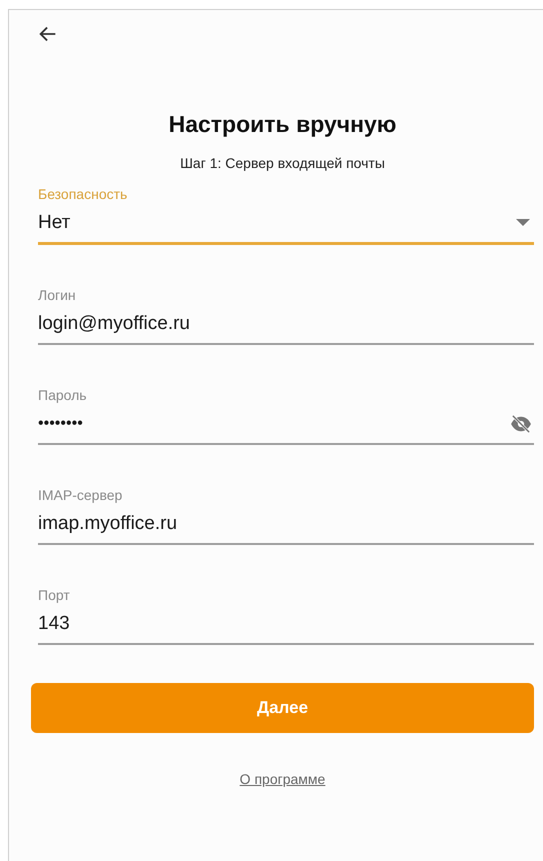  What do you see at coordinates (523, 223) in the screenshot?
I see `dropdown-caret-icon` at bounding box center [523, 223].